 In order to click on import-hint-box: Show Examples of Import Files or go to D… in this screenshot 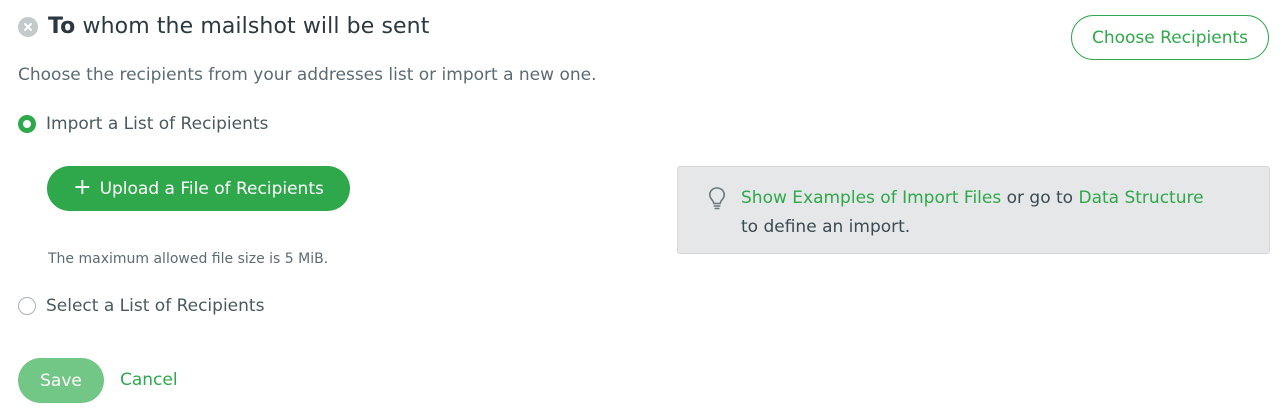, I will do `click(973, 210)`.